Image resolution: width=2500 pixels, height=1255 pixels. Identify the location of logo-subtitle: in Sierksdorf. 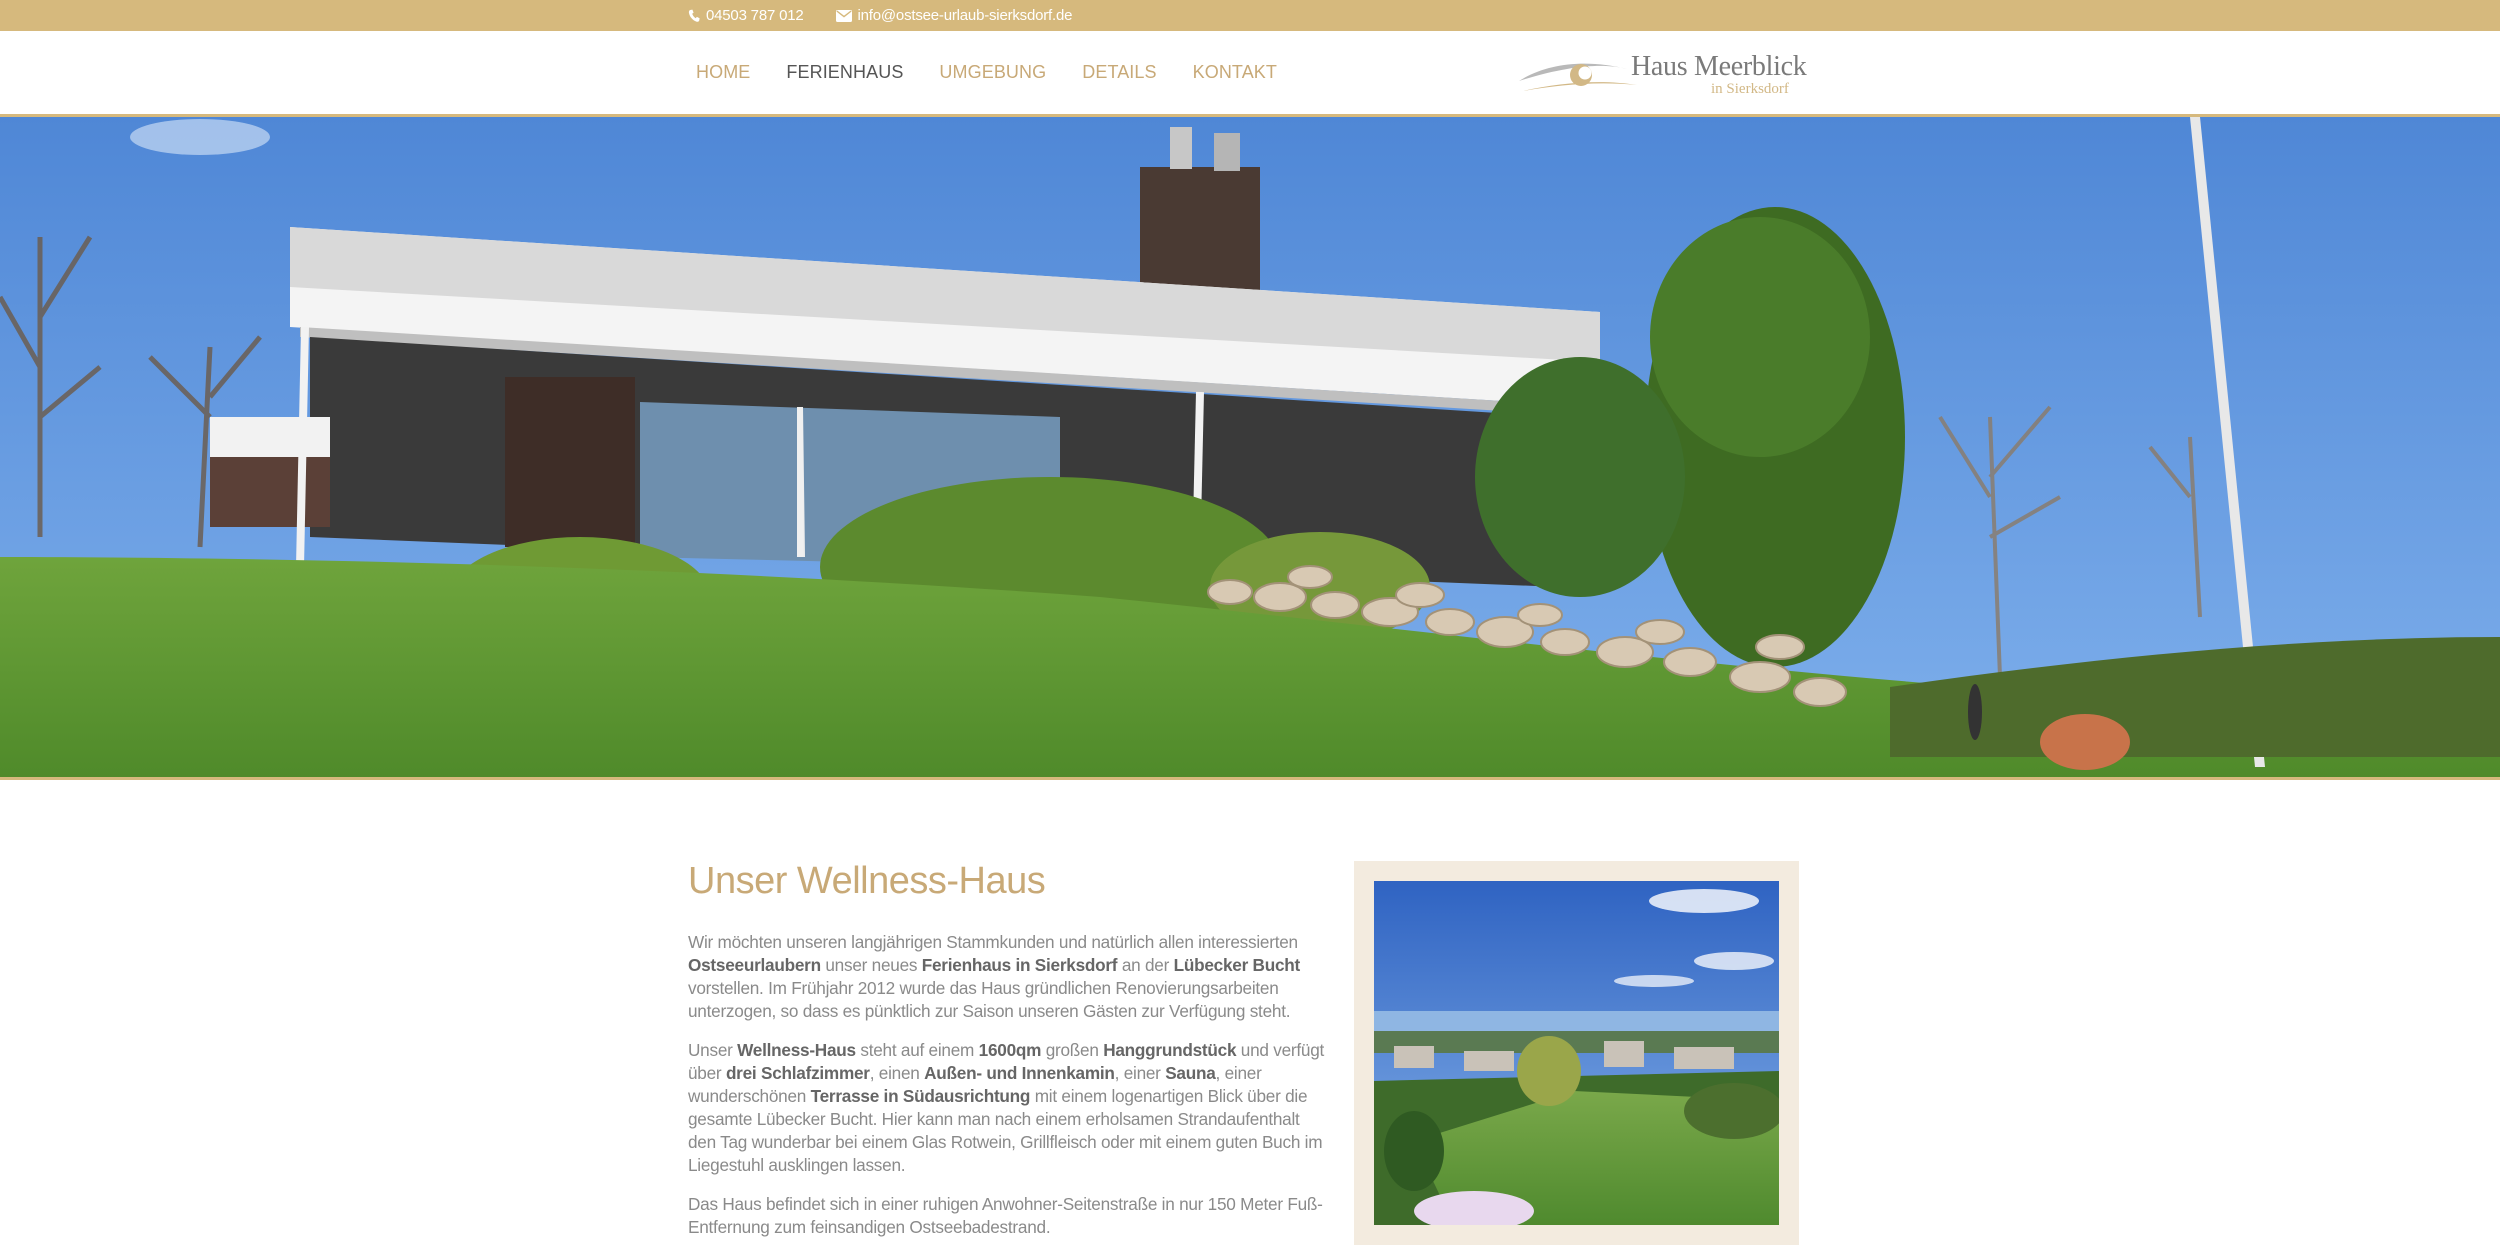
(1750, 89).